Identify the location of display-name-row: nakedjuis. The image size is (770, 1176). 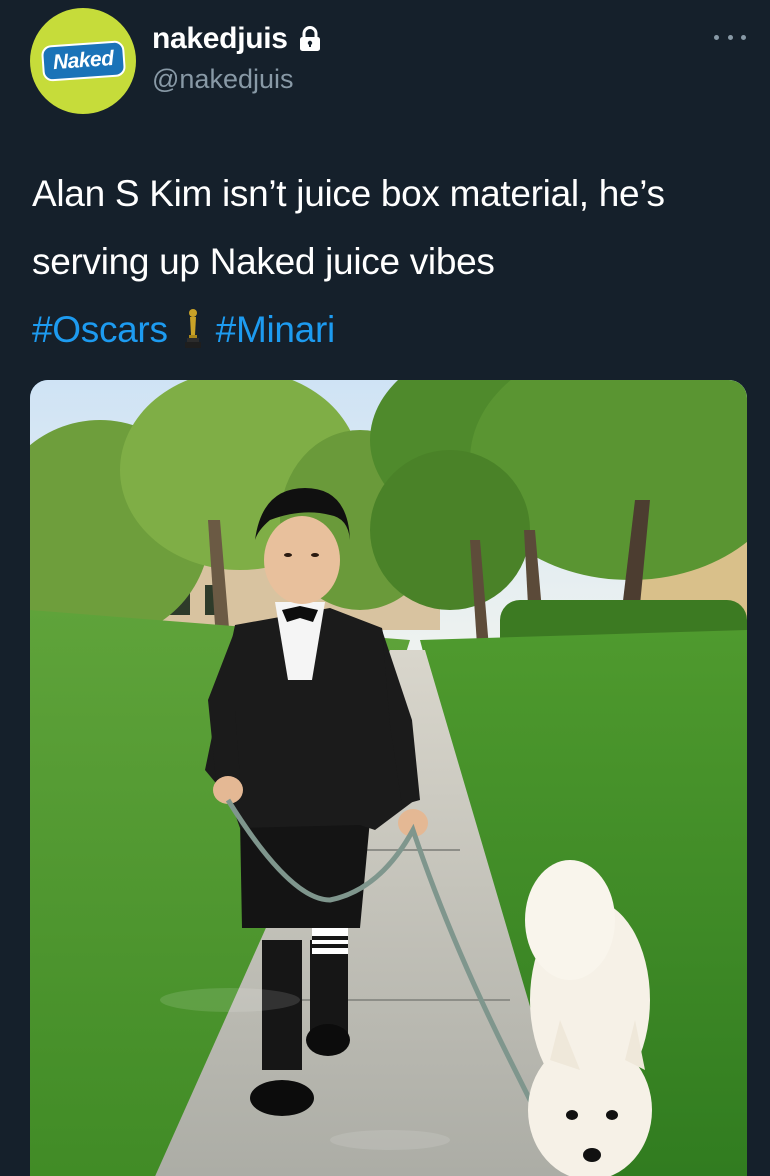
(237, 39).